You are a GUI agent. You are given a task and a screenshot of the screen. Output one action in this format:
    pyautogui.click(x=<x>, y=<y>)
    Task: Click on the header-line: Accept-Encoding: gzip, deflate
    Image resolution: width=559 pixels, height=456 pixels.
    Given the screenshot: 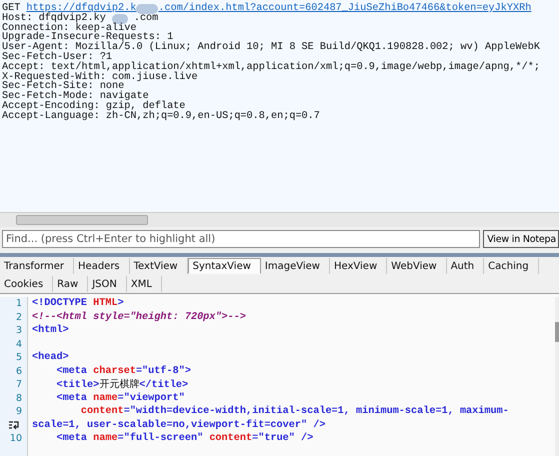 What is the action you would take?
    pyautogui.click(x=94, y=107)
    